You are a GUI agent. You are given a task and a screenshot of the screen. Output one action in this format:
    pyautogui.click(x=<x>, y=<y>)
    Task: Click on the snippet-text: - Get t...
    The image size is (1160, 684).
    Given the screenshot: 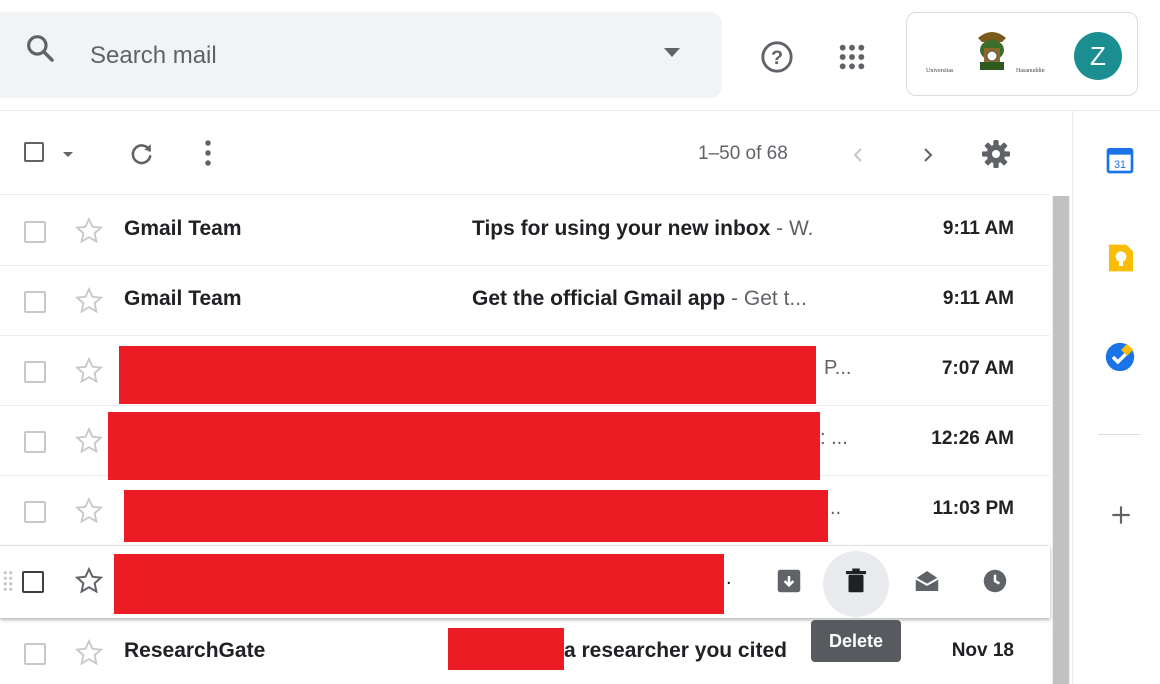 What is the action you would take?
    pyautogui.click(x=766, y=298)
    